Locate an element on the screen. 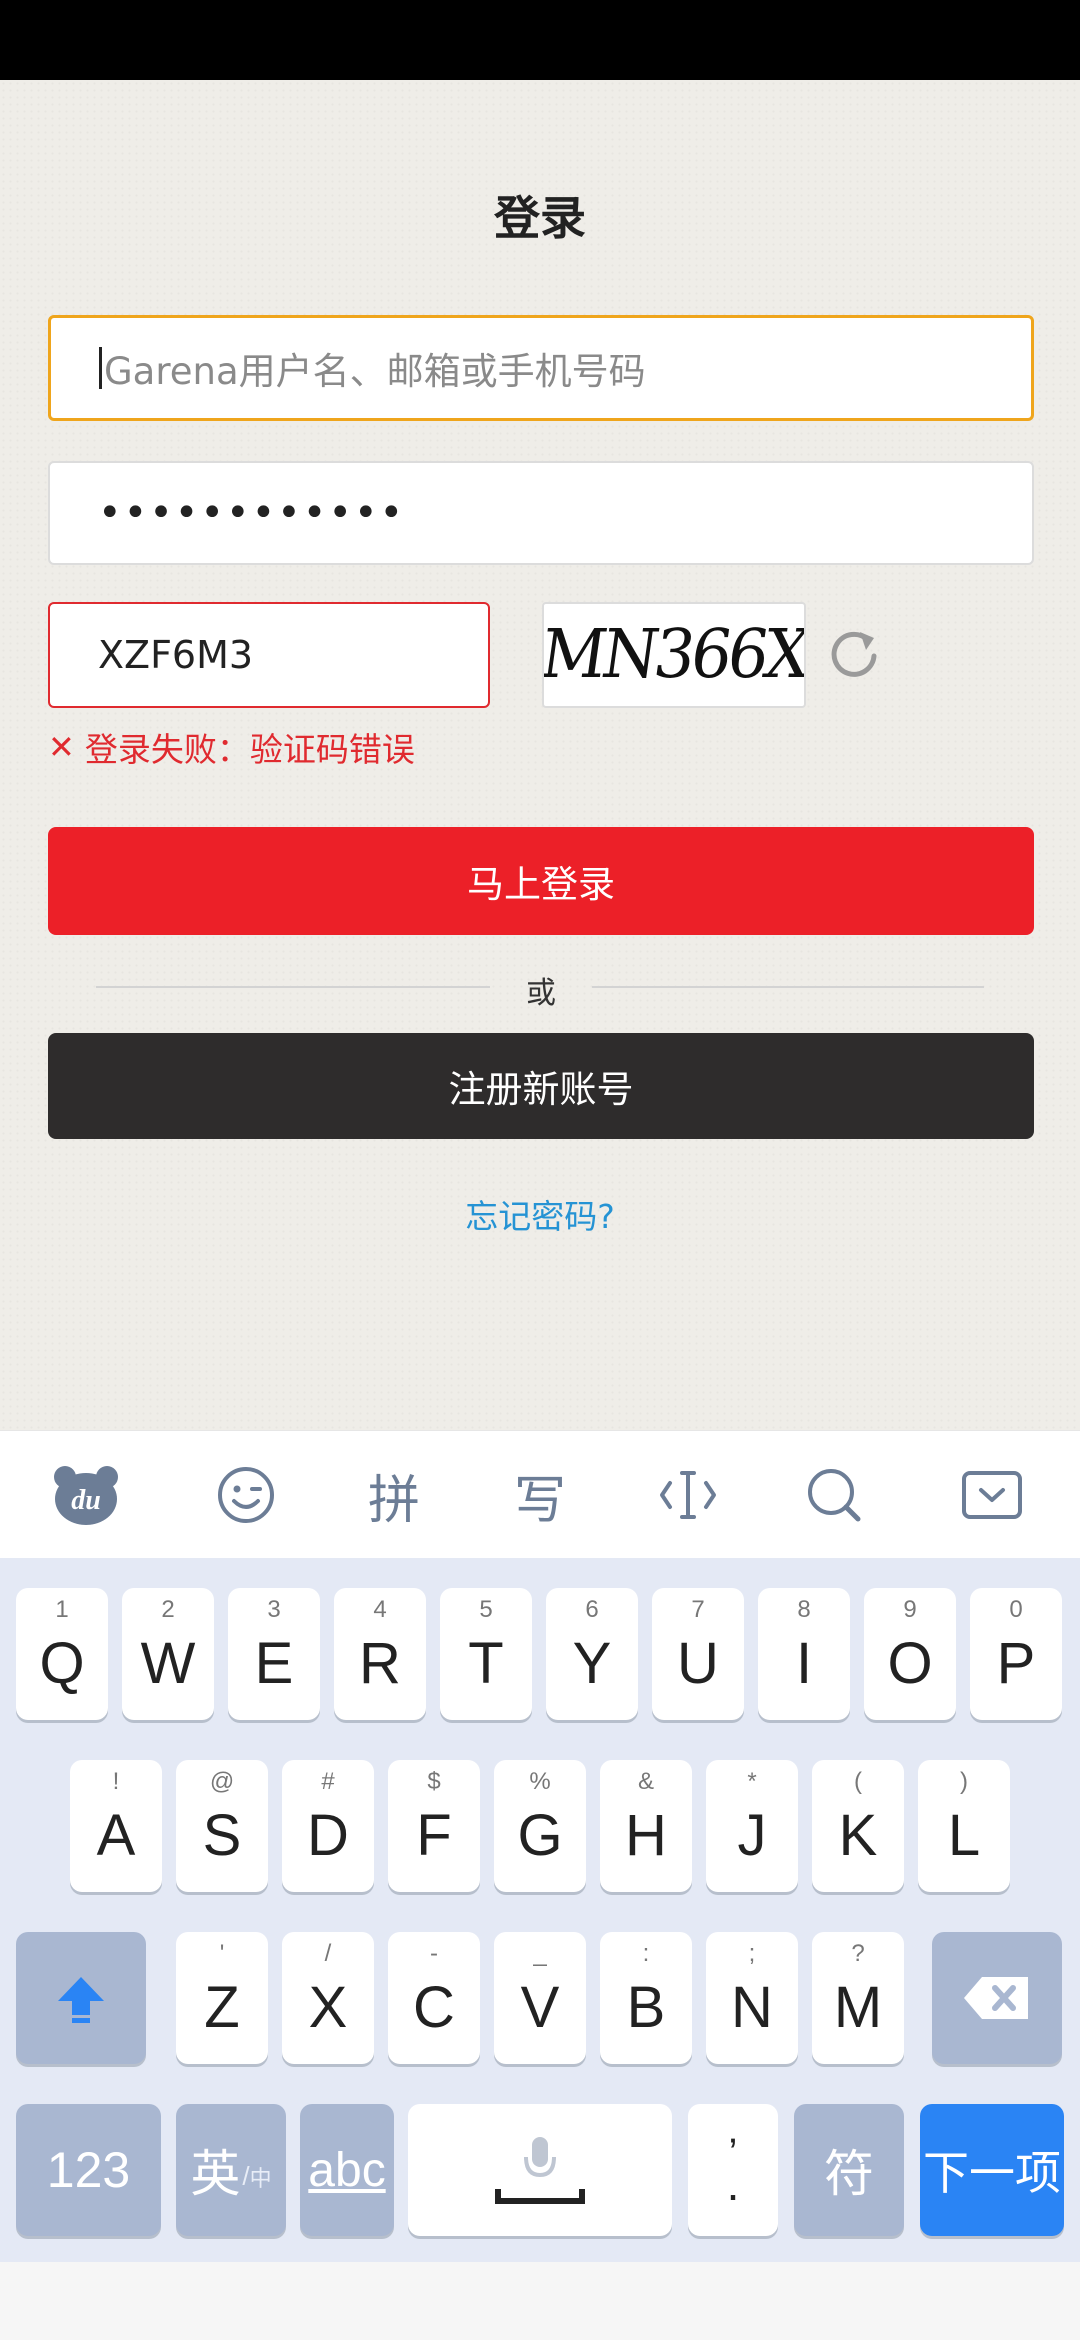 The image size is (1080, 2340). keyboard-toolbar: du 拼 写 is located at coordinates (540, 1494).